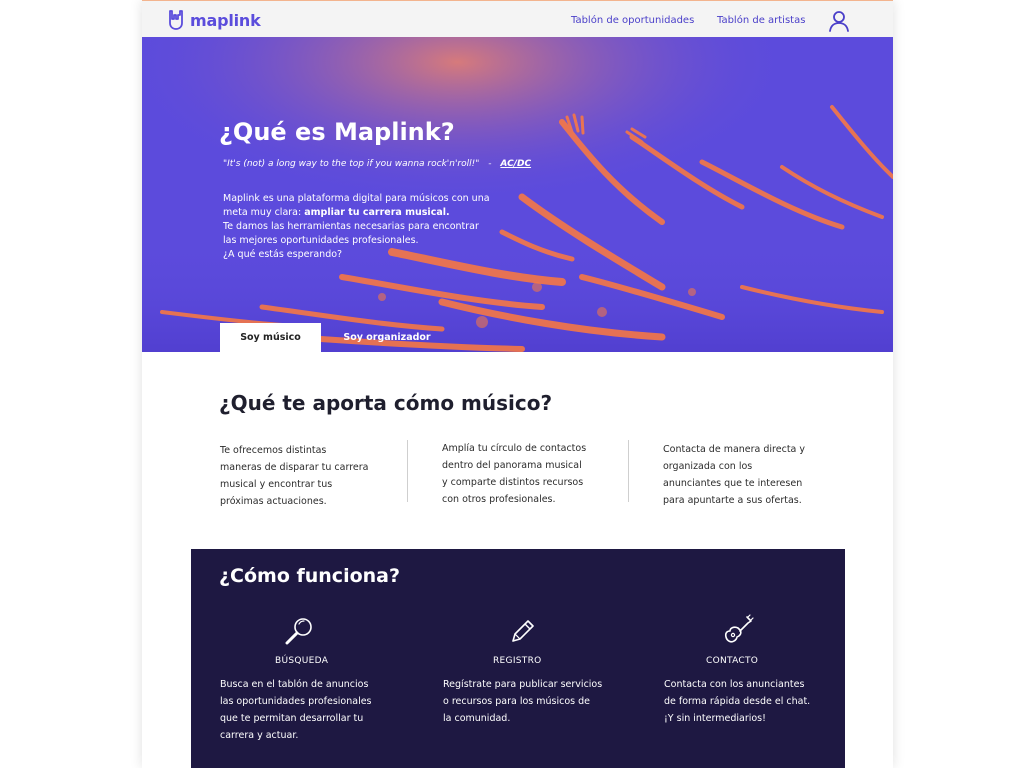  Describe the element at coordinates (517, 701) in the screenshot. I see `step-line: o recursos para los músicos de` at that location.